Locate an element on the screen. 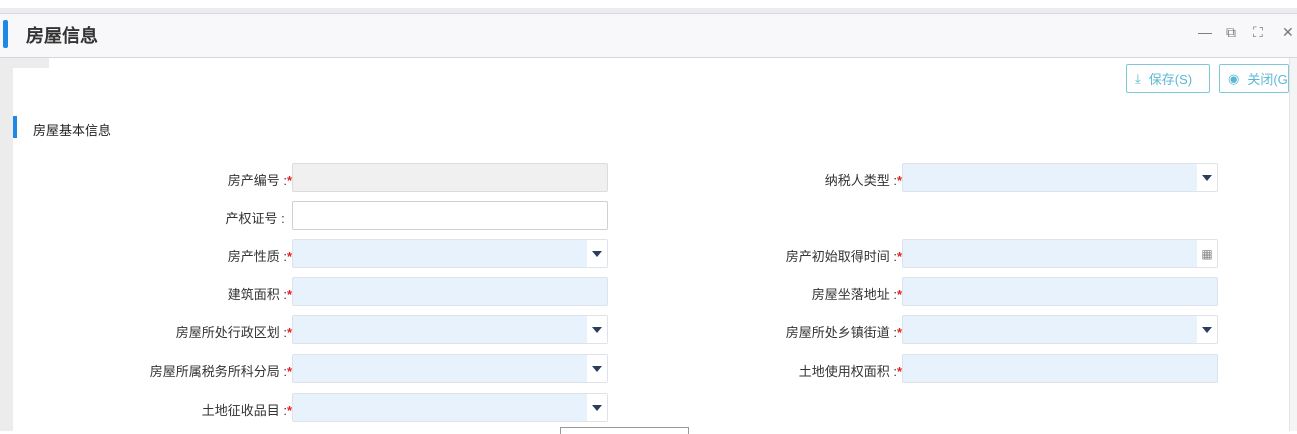 This screenshot has width=1297, height=434. field-label: 房屋坐落地址 :* is located at coordinates (762, 293).